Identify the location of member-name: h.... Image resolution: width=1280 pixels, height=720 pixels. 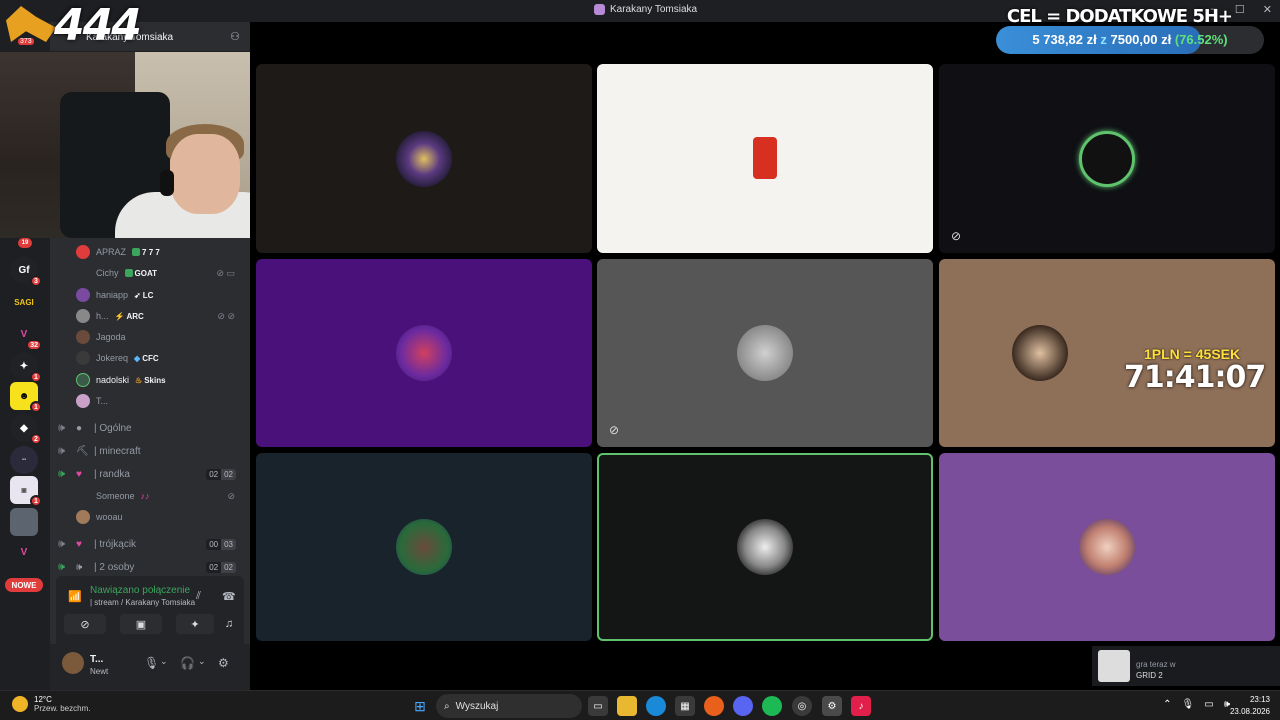
(102, 316).